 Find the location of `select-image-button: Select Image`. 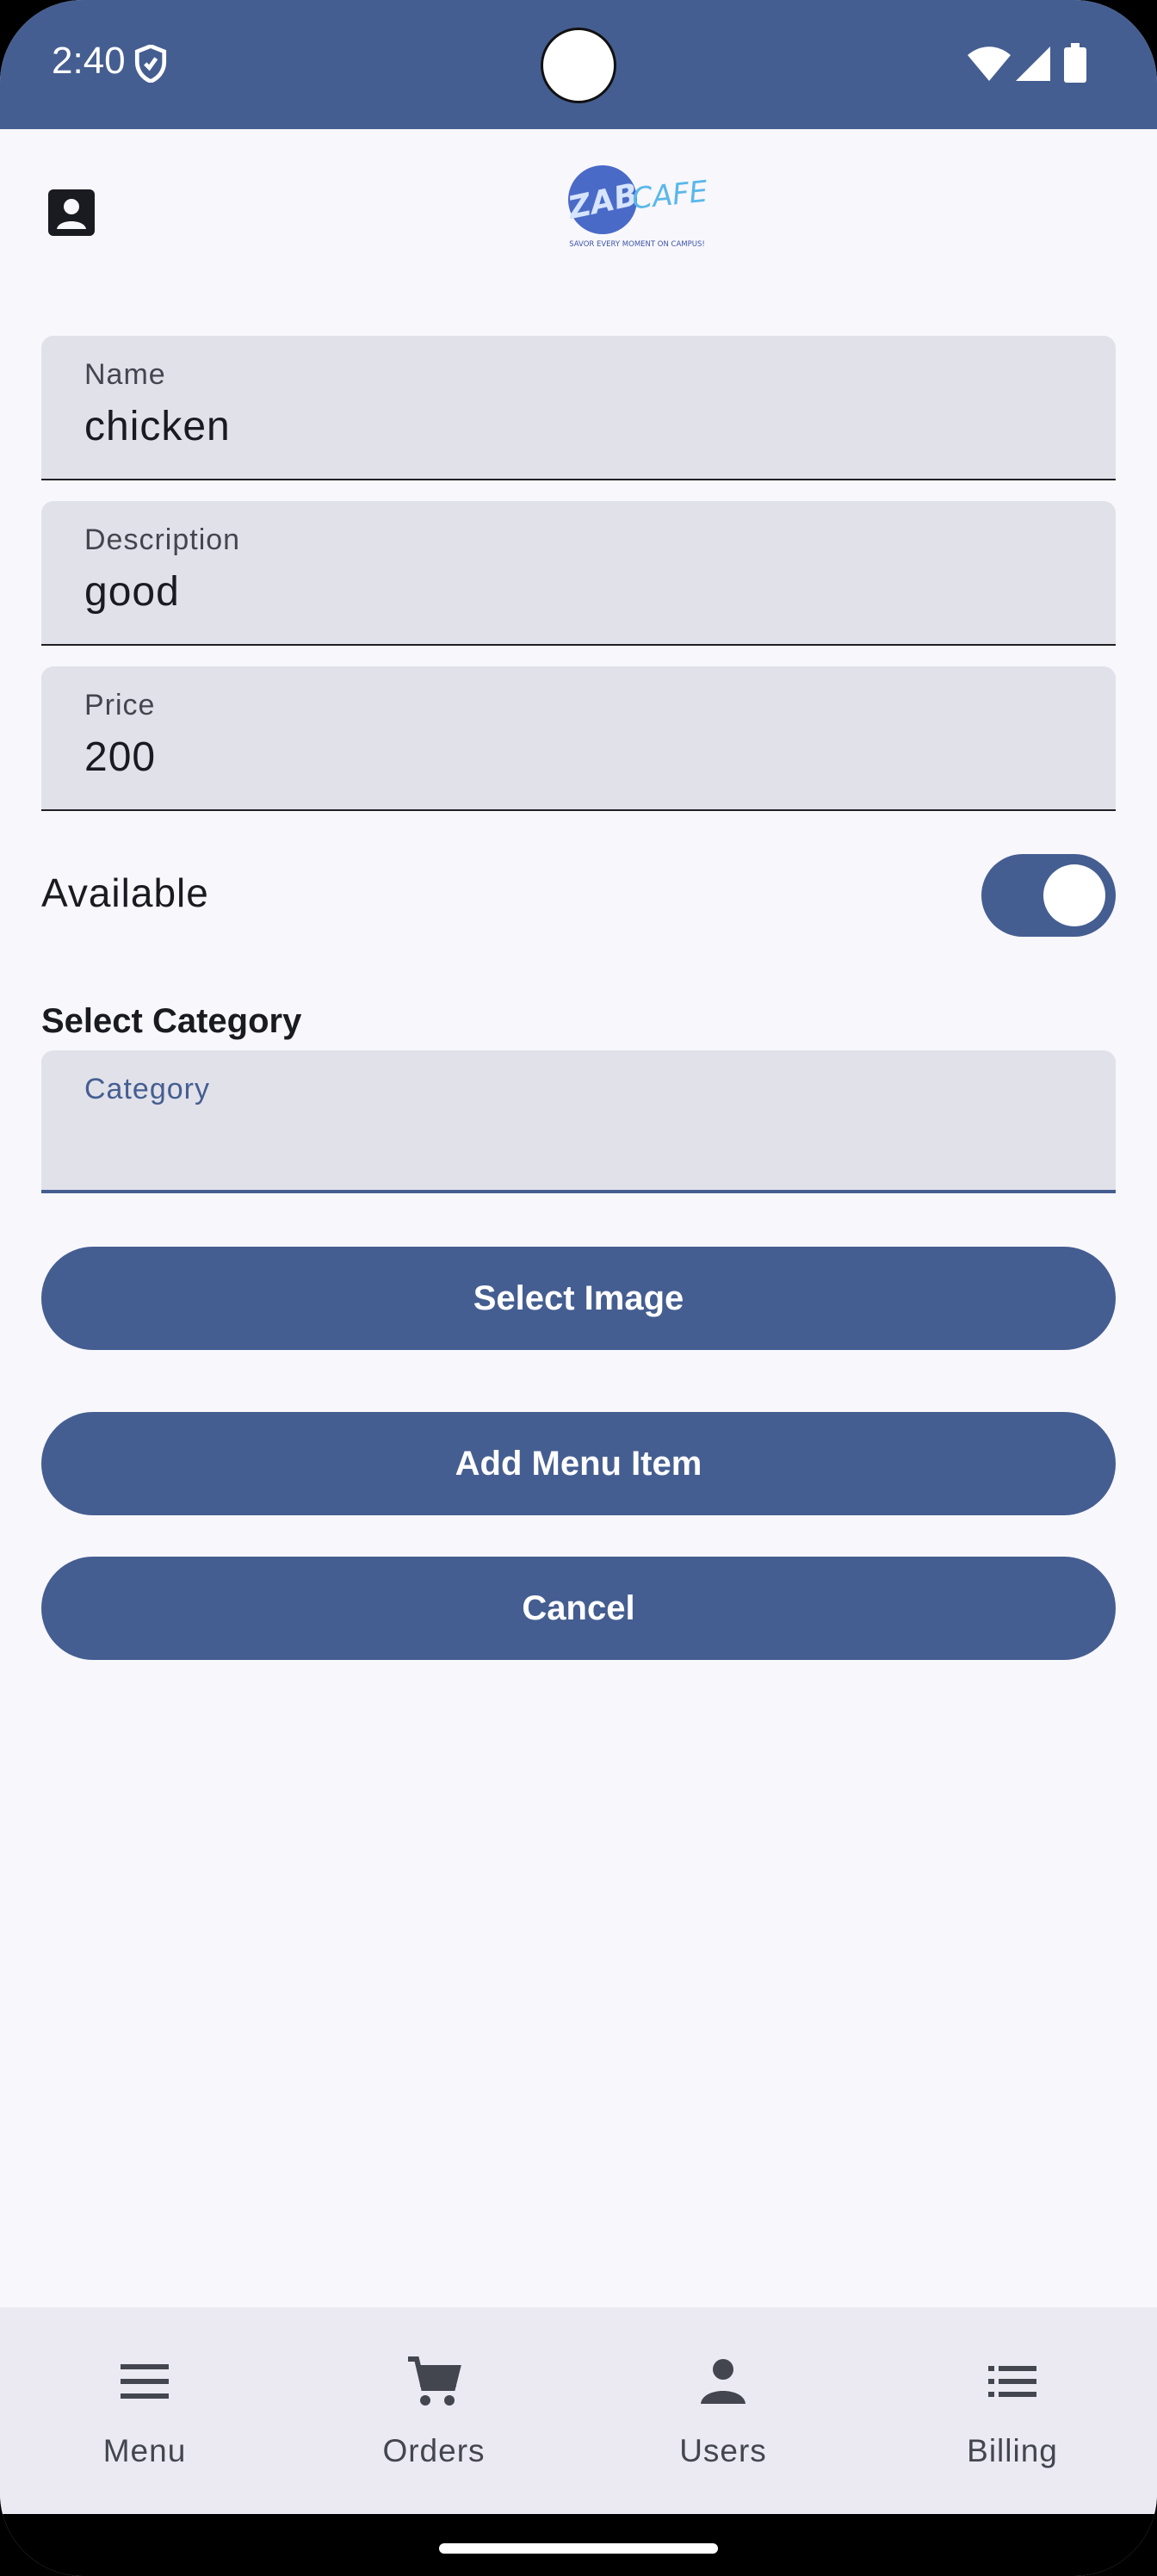

select-image-button: Select Image is located at coordinates (579, 1299).